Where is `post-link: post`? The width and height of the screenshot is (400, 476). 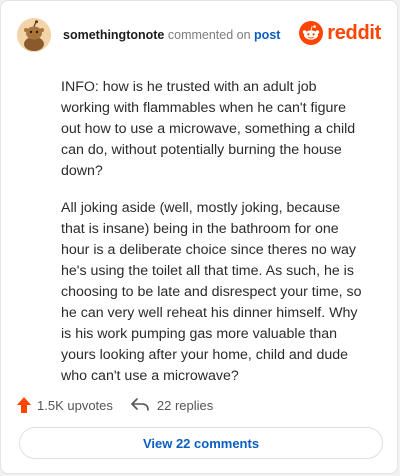 post-link: post is located at coordinates (267, 35).